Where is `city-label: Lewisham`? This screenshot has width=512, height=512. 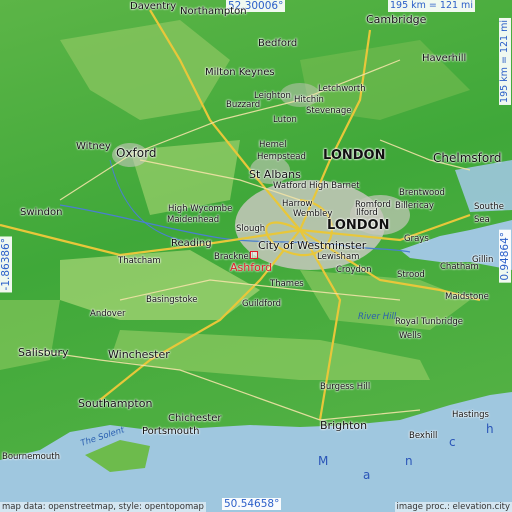
city-label: Lewisham is located at coordinates (338, 257).